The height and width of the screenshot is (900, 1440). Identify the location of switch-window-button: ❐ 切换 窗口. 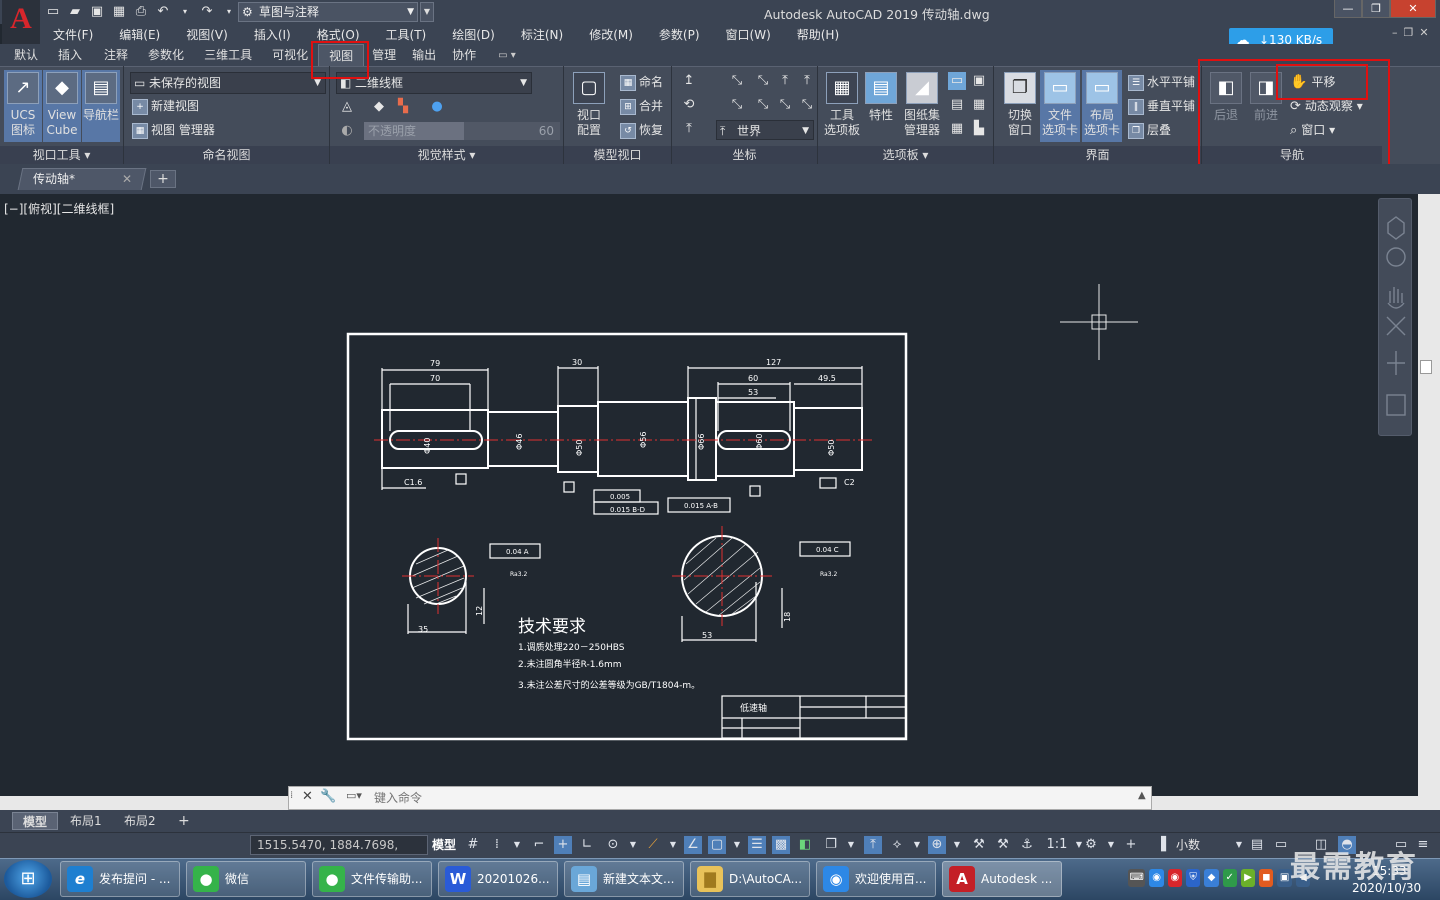
(1020, 106).